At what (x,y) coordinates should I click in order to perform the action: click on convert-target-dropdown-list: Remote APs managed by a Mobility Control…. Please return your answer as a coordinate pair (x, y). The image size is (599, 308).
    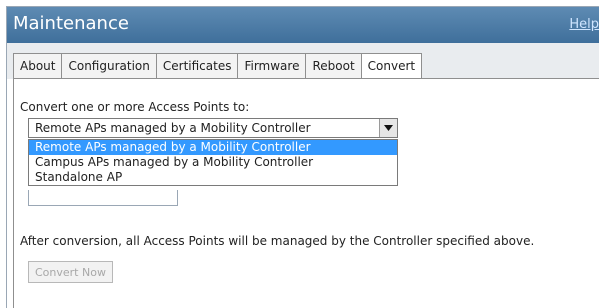
    Looking at the image, I should click on (213, 162).